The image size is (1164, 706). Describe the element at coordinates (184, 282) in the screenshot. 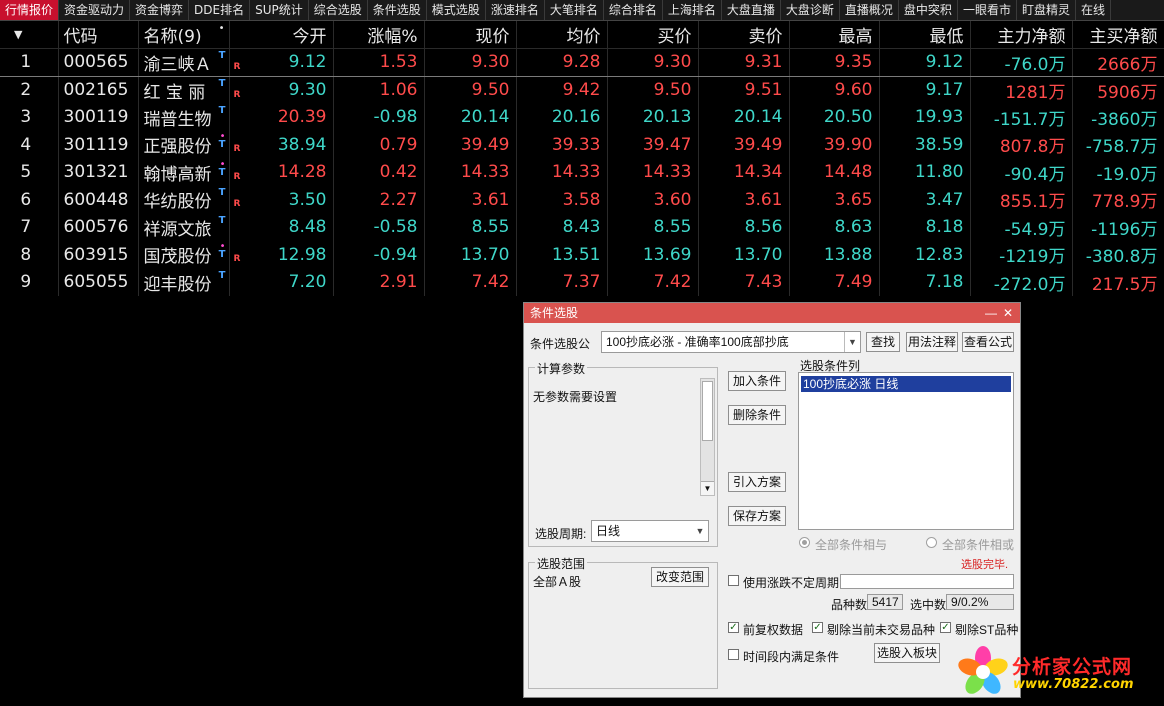

I see `stock-name-cell: 迎丰股份 T` at that location.